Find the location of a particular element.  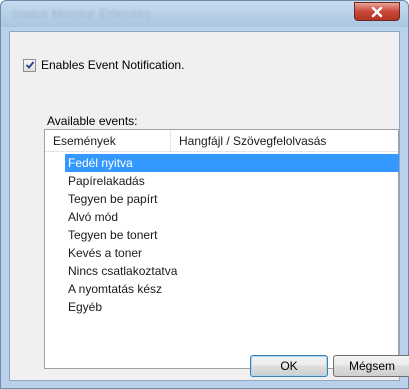

event-item-add-paper: Tegyen be papírt is located at coordinates (232, 199).